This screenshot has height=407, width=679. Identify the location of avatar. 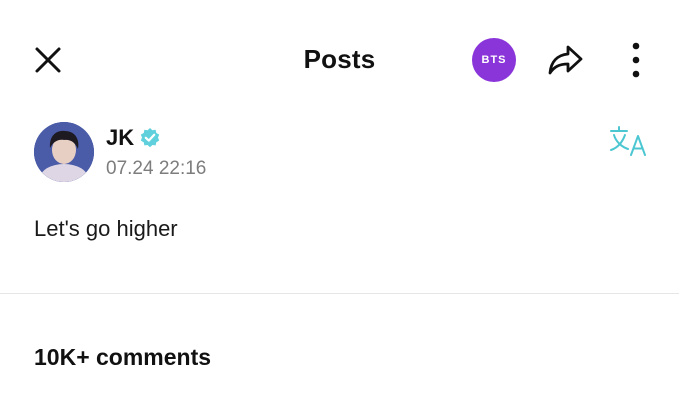
(64, 152).